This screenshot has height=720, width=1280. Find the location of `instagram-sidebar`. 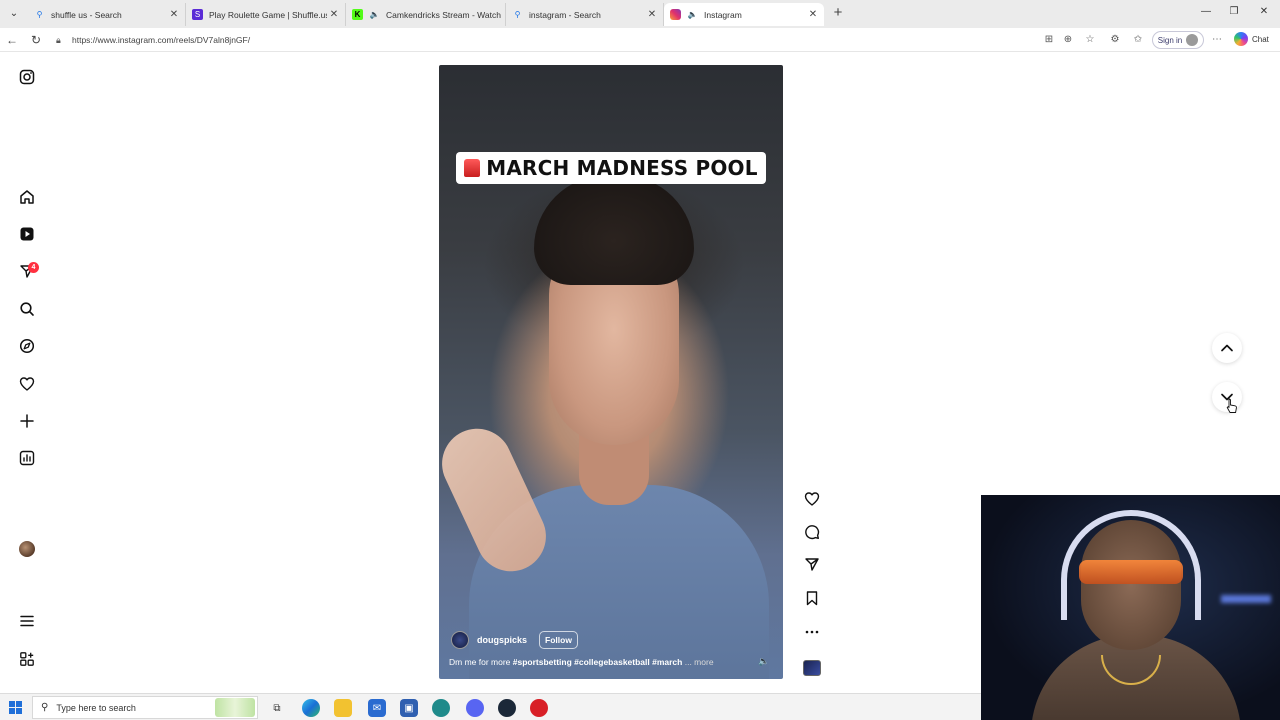

instagram-sidebar is located at coordinates (27, 372).